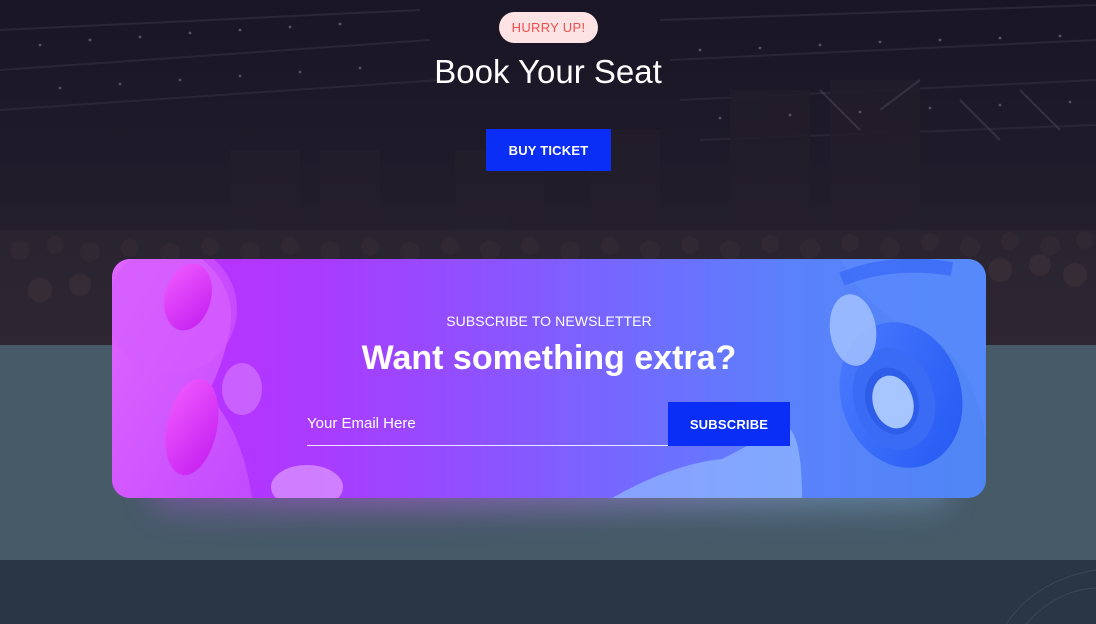 The height and width of the screenshot is (624, 1096). What do you see at coordinates (548, 27) in the screenshot?
I see `hurry-up-badge: HURRY UP!` at bounding box center [548, 27].